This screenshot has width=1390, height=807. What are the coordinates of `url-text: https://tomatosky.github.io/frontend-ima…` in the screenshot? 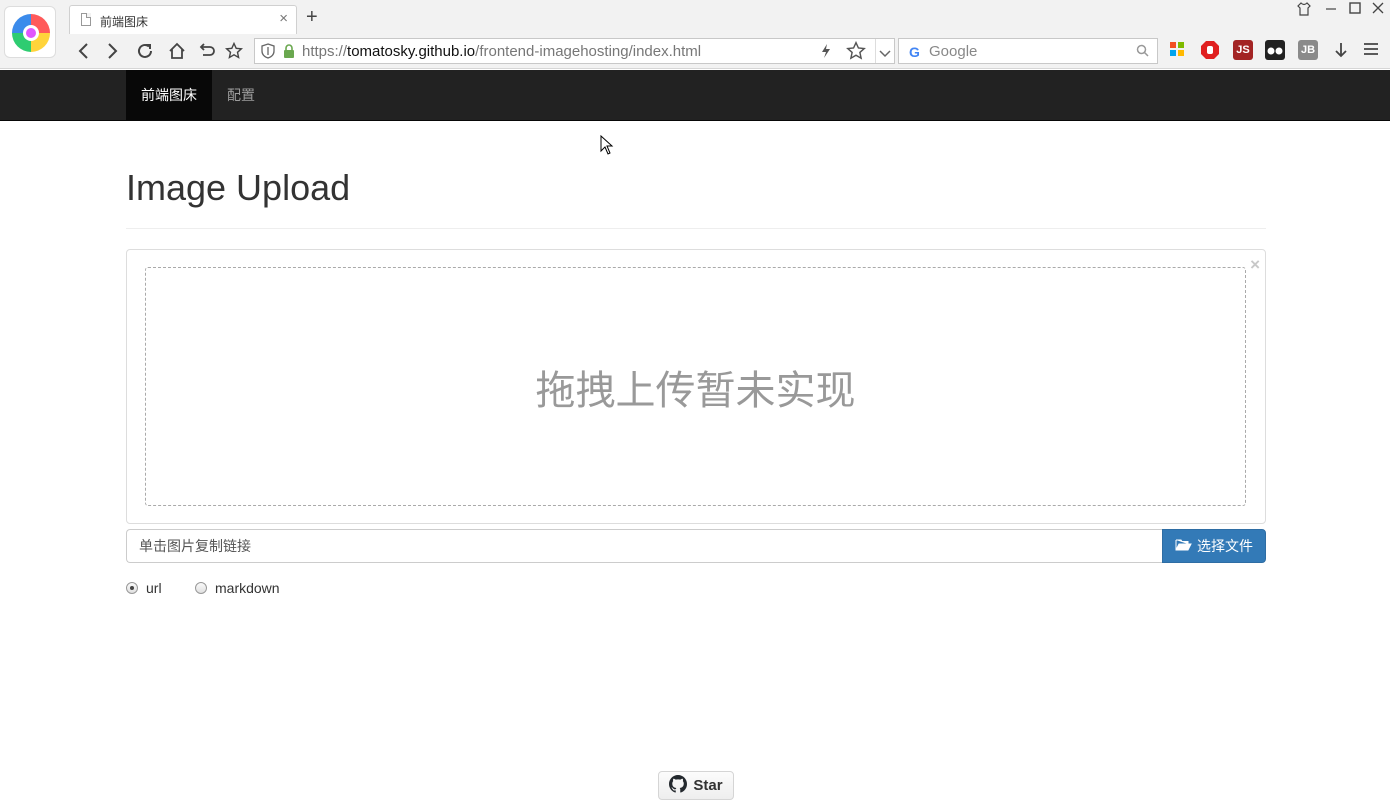 It's located at (501, 51).